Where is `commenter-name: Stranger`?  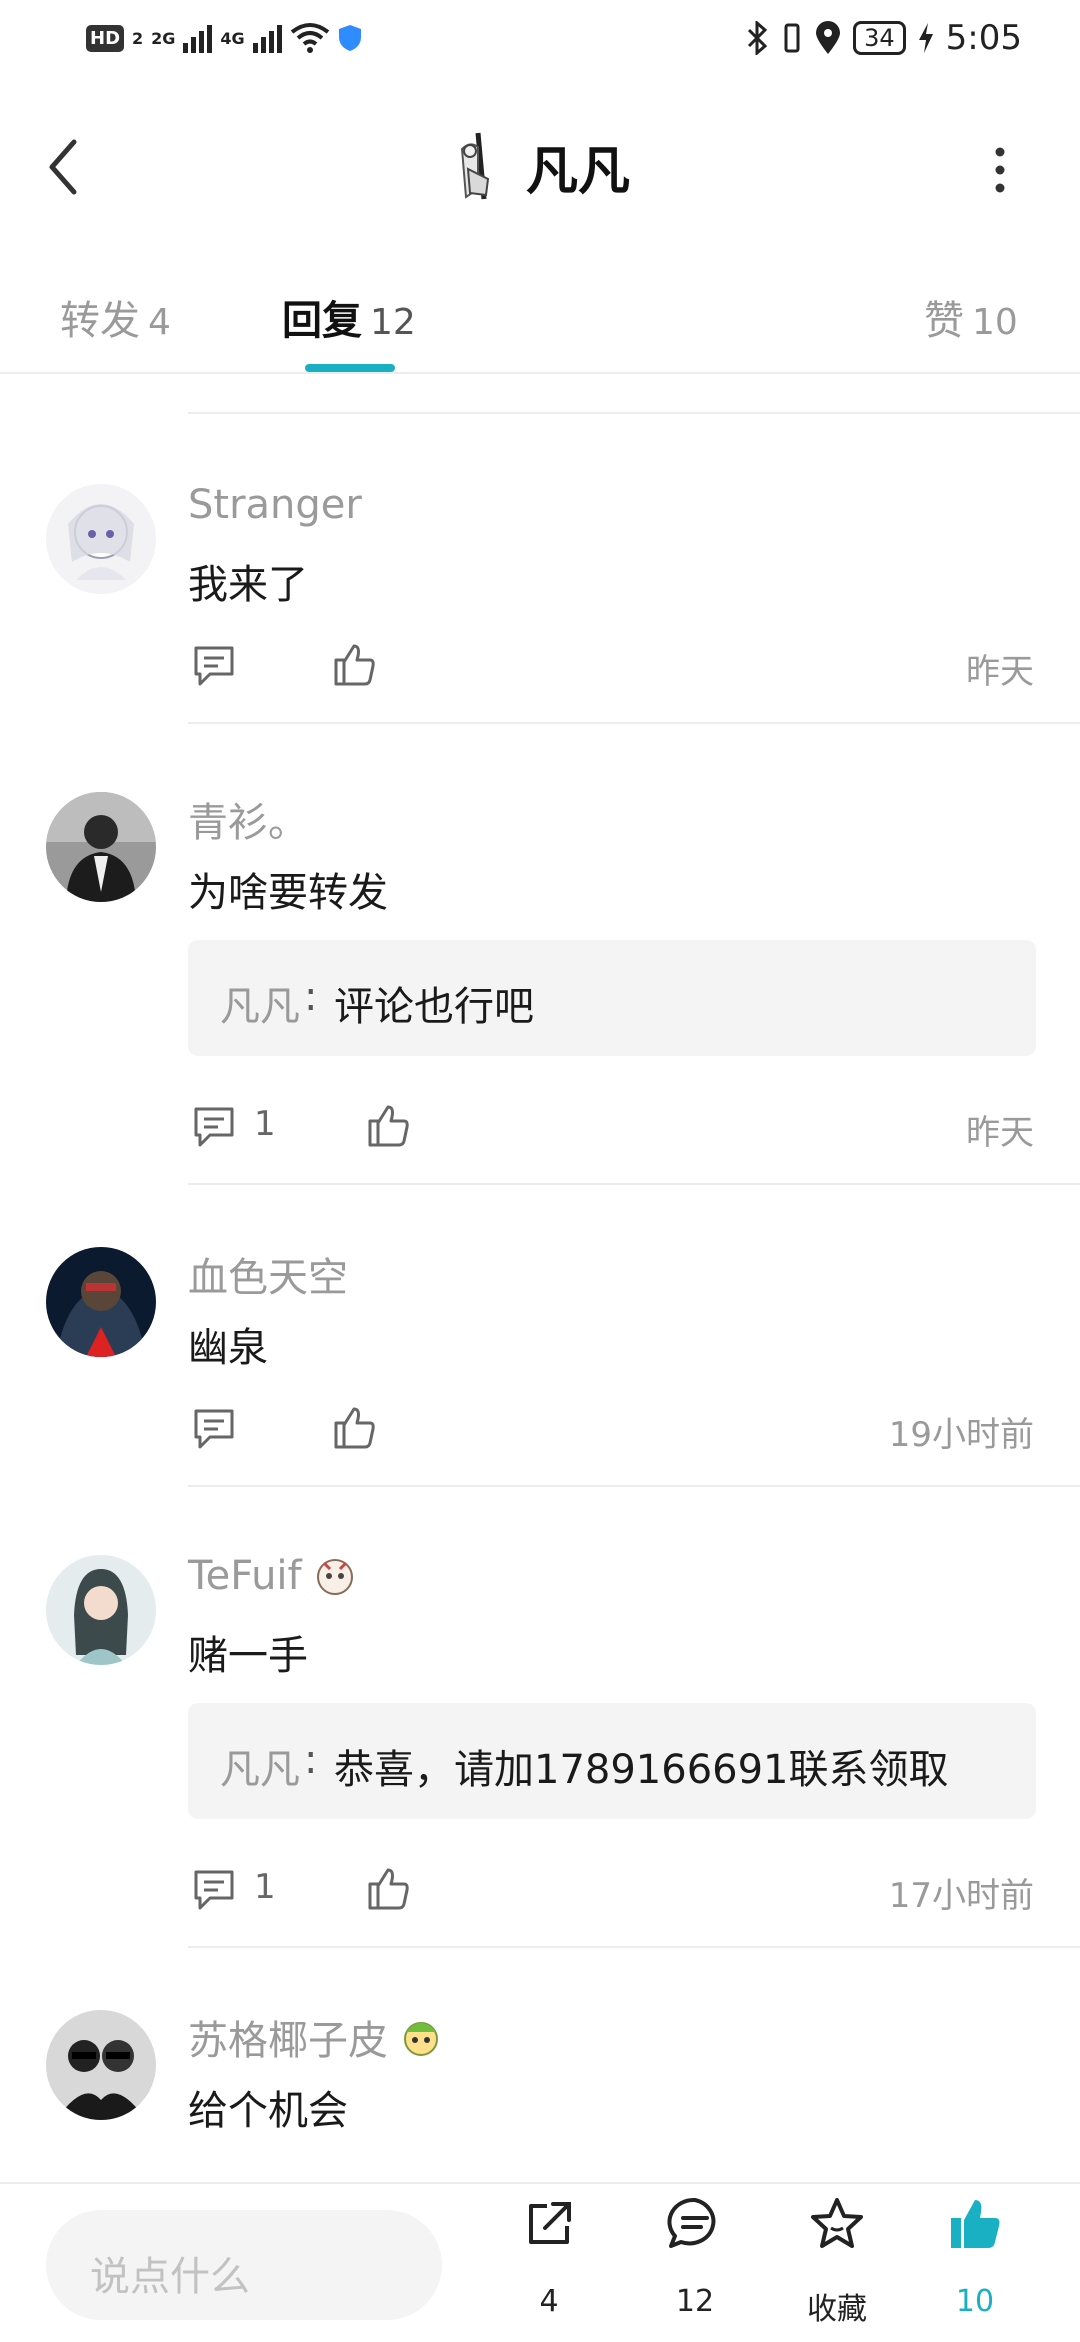
commenter-name: Stranger is located at coordinates (275, 505).